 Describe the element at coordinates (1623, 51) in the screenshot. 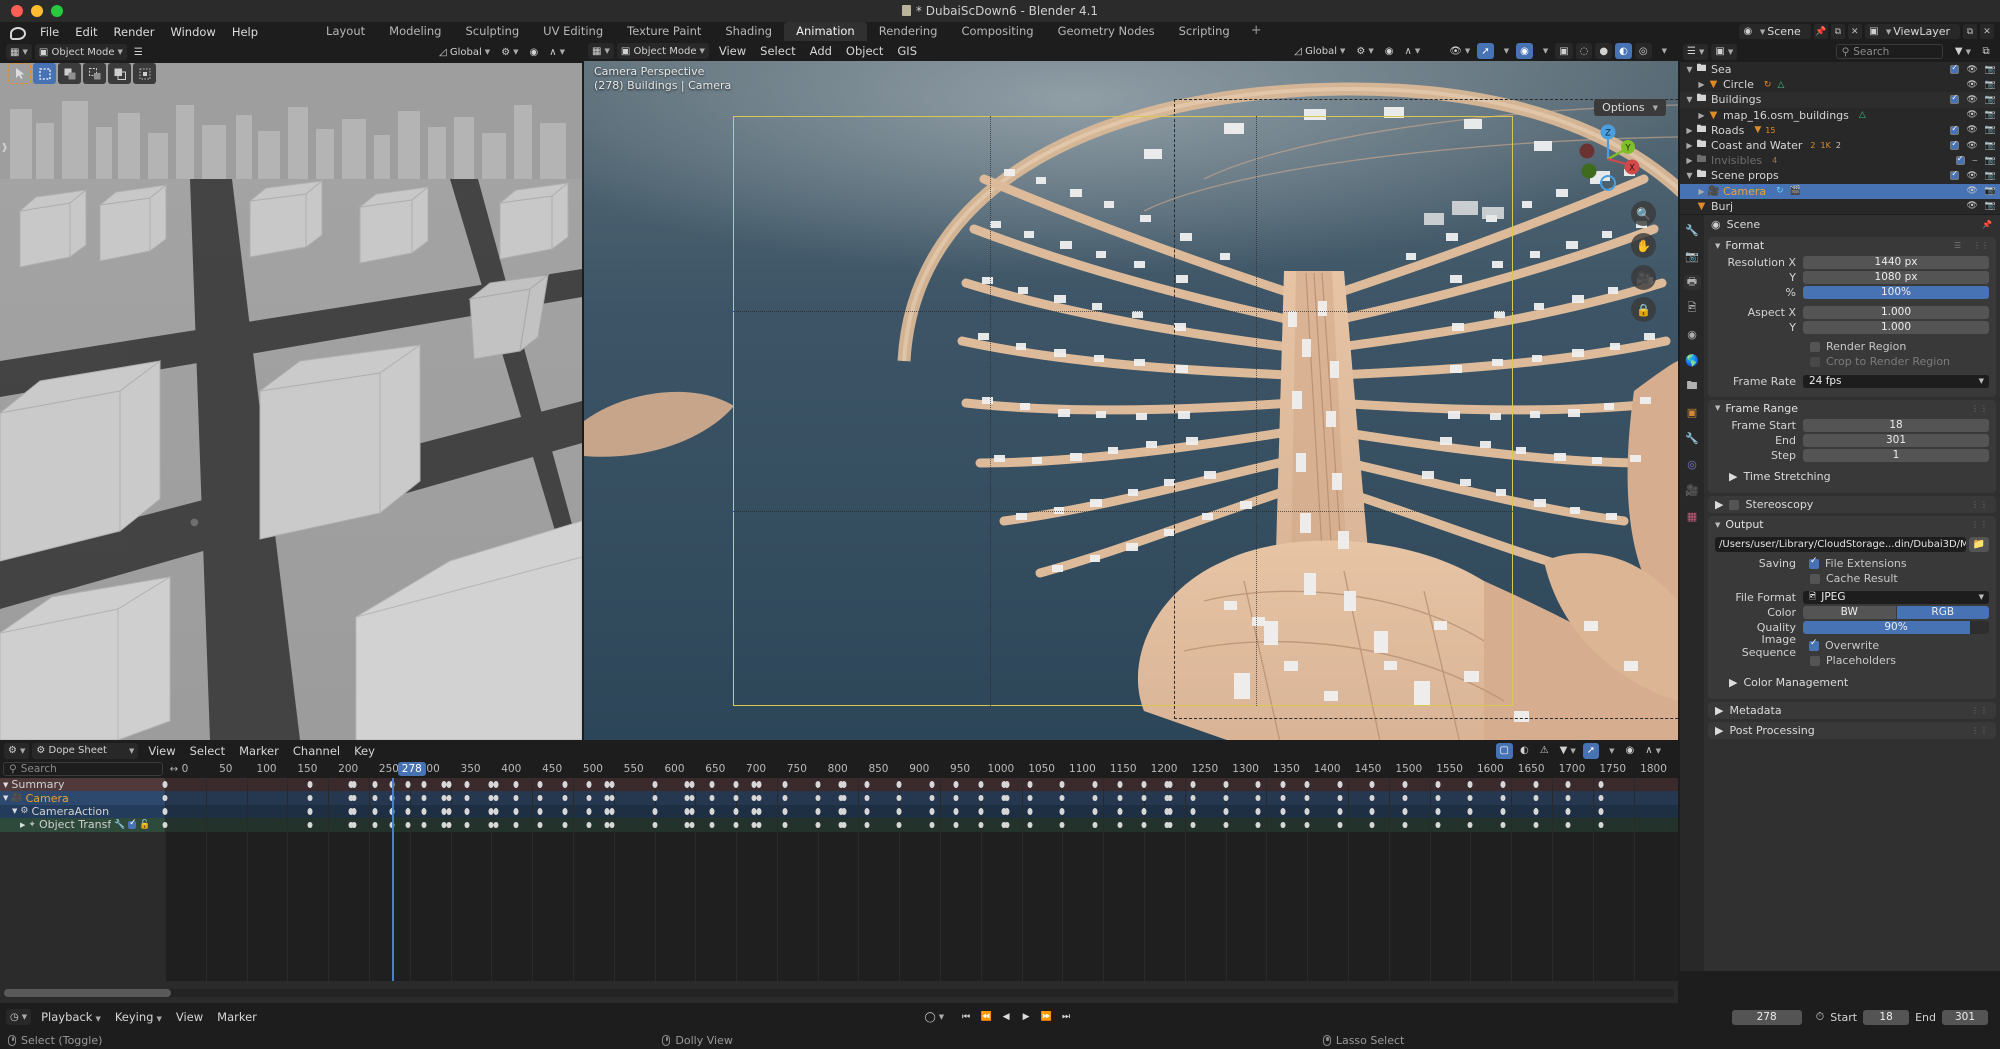

I see `shading-material-icon: ◐` at that location.